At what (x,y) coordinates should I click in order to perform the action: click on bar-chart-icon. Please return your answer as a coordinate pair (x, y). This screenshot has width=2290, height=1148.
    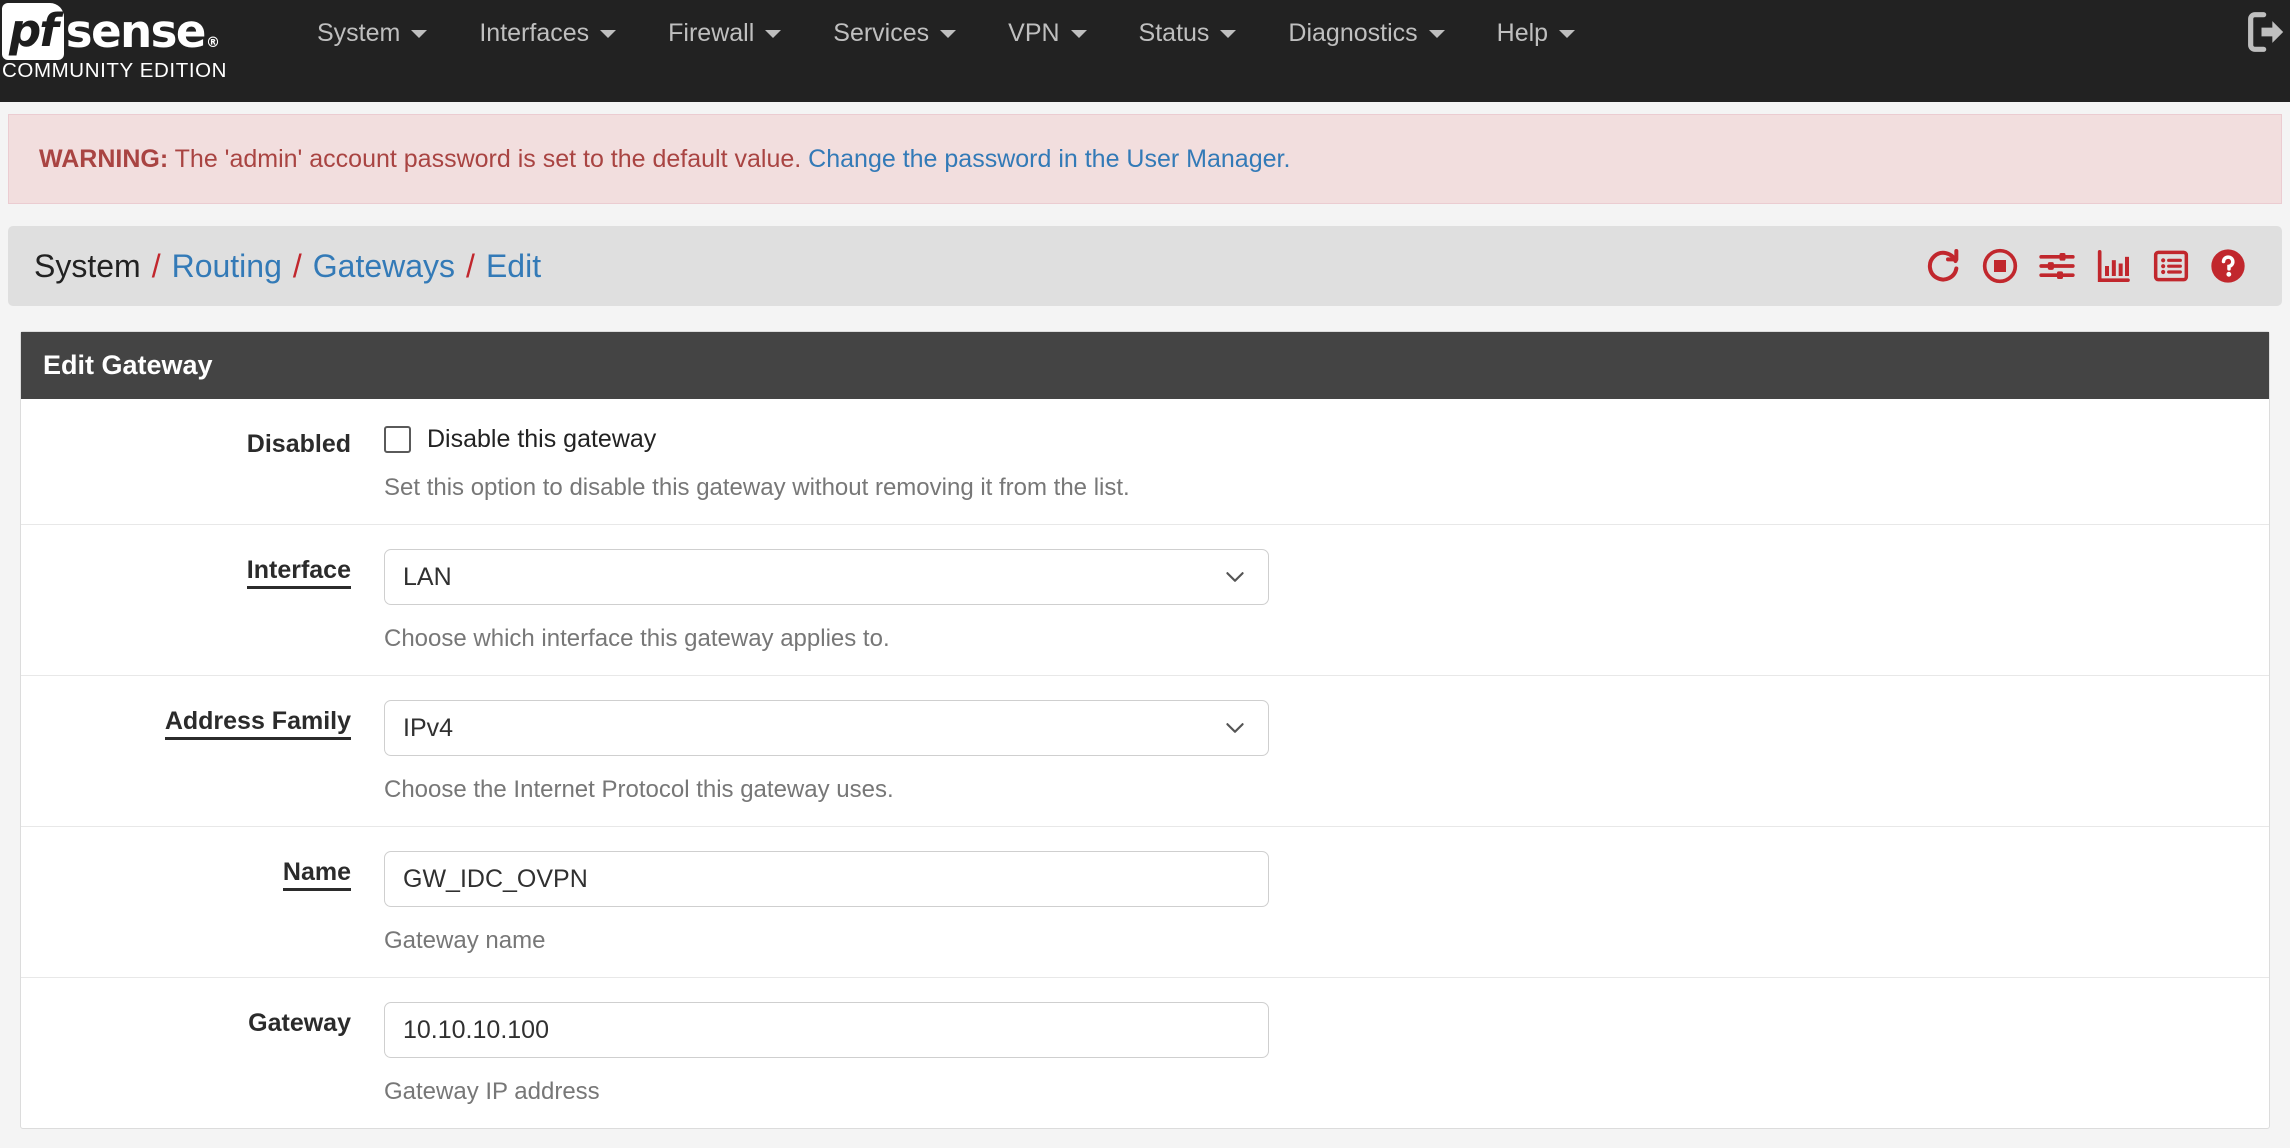
    Looking at the image, I should click on (2114, 266).